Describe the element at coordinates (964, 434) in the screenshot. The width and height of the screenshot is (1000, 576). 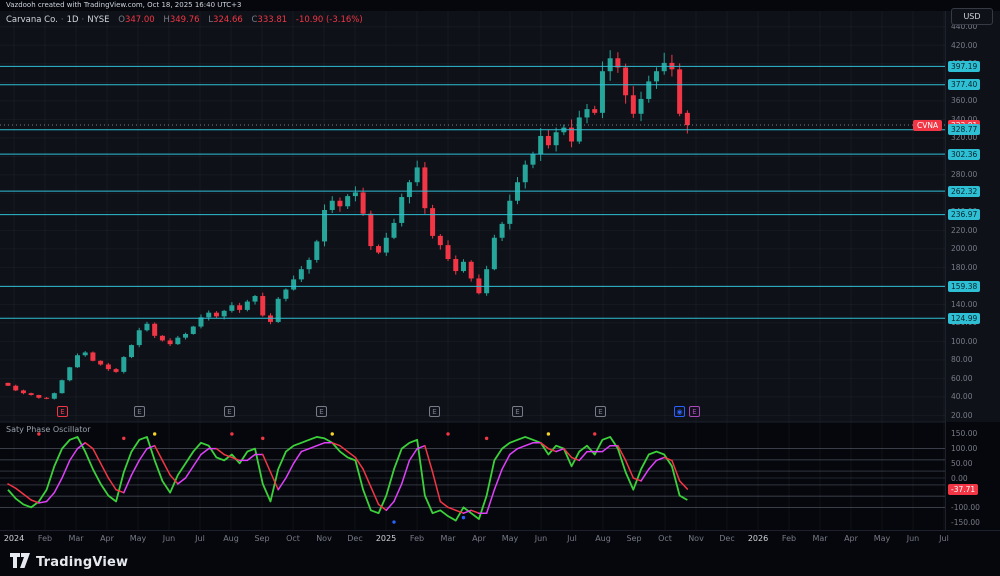
I see `oscillator-tick: 150.00` at that location.